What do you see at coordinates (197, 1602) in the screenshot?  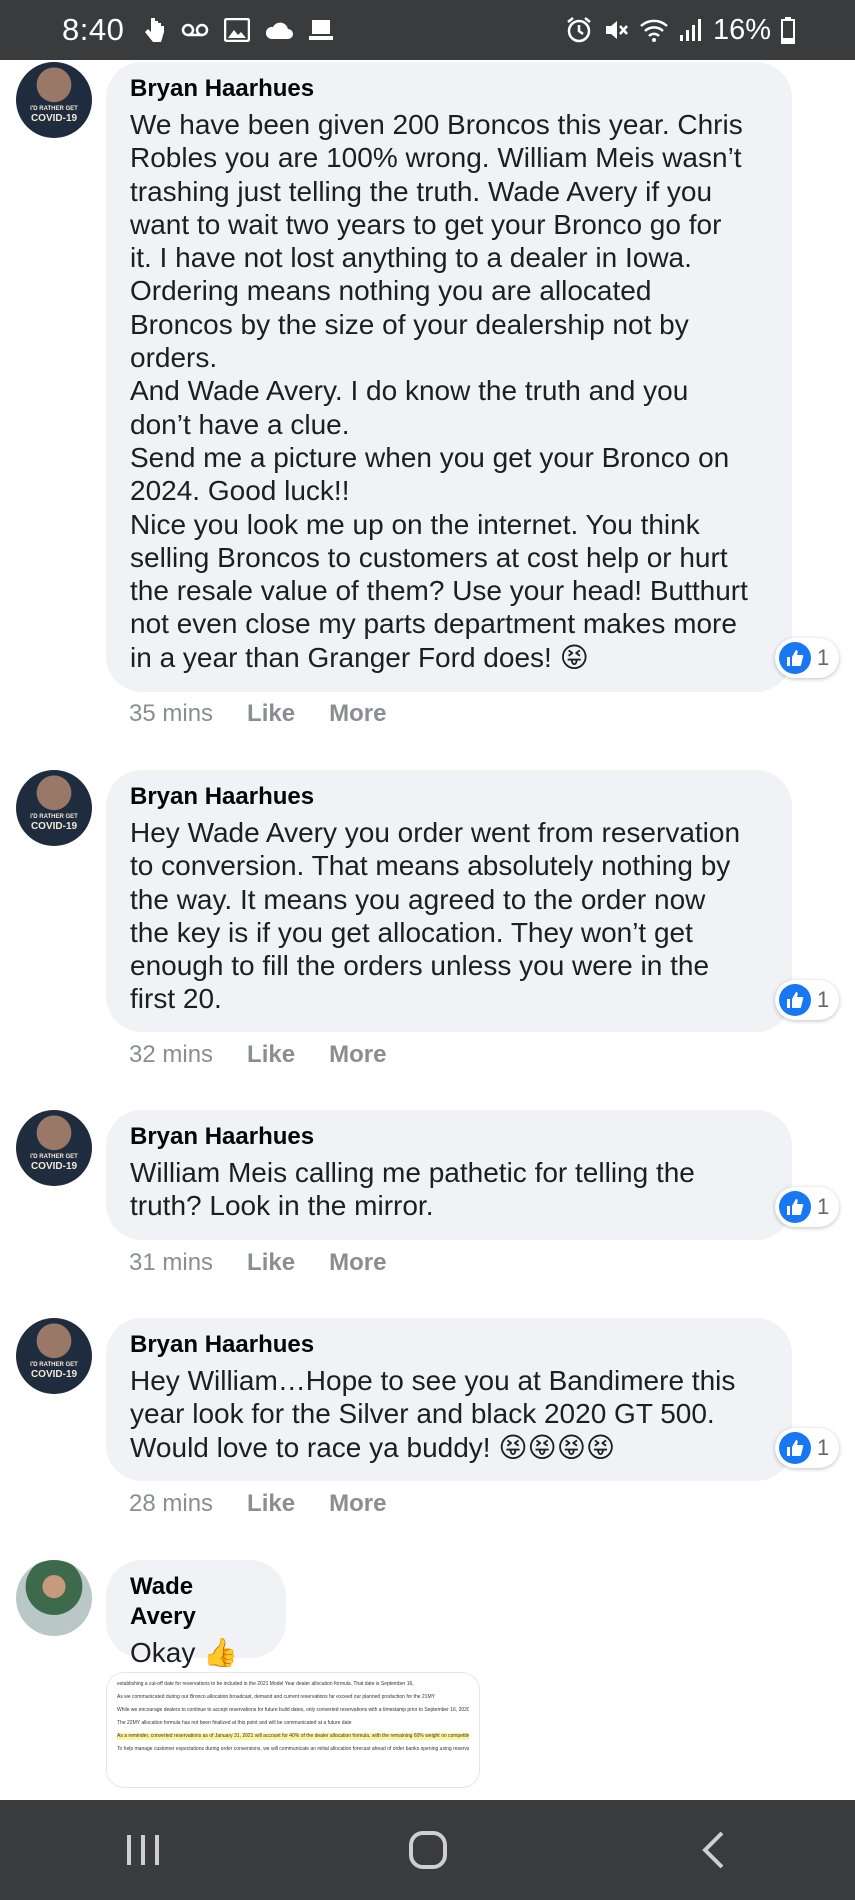 I see `comment-author: Wade Avery` at bounding box center [197, 1602].